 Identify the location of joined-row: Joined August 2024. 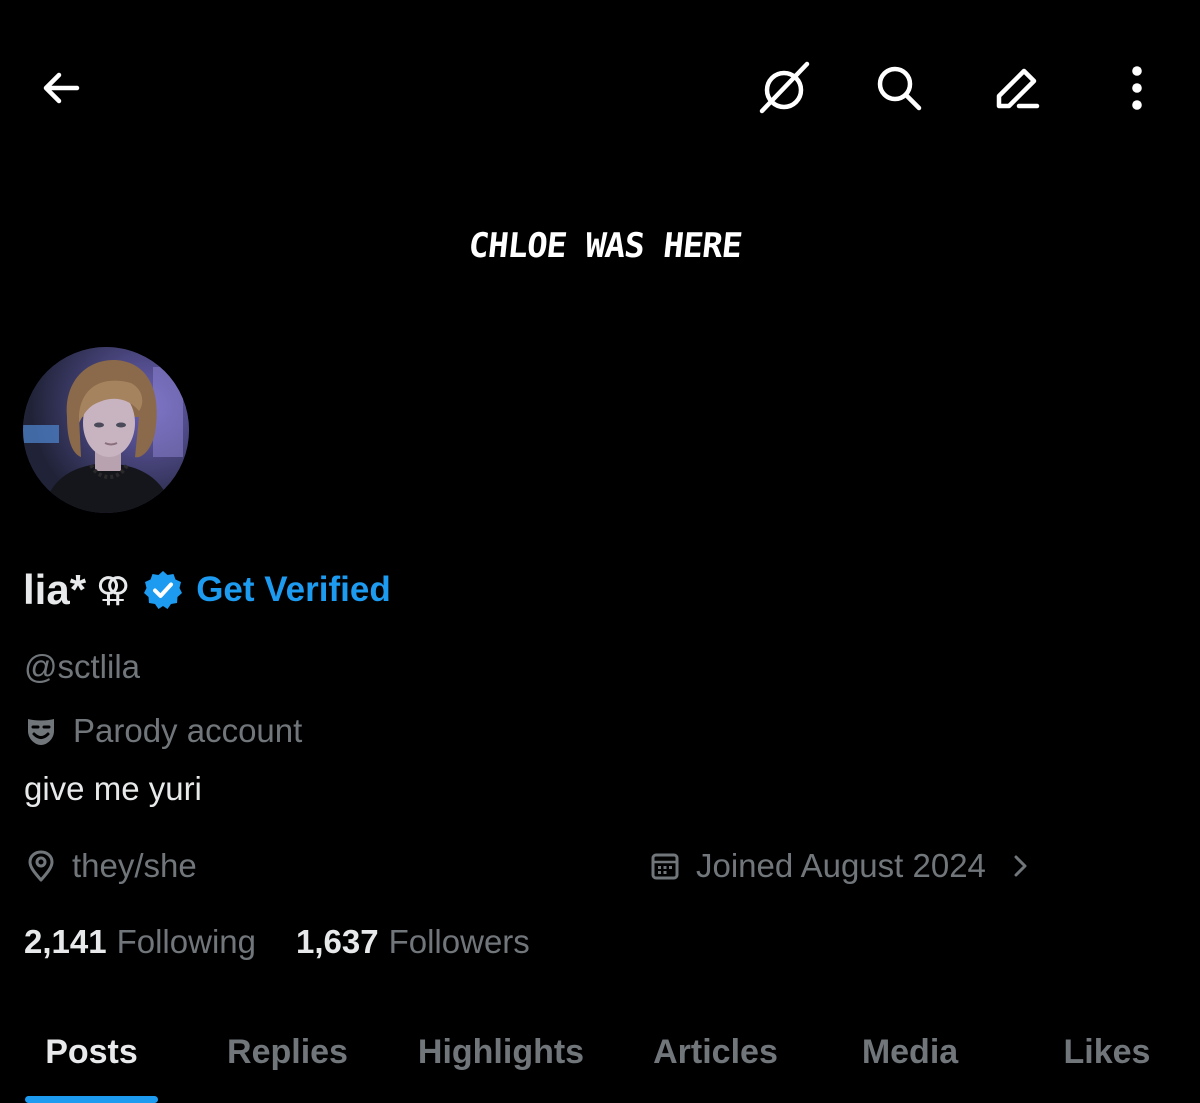
(843, 866).